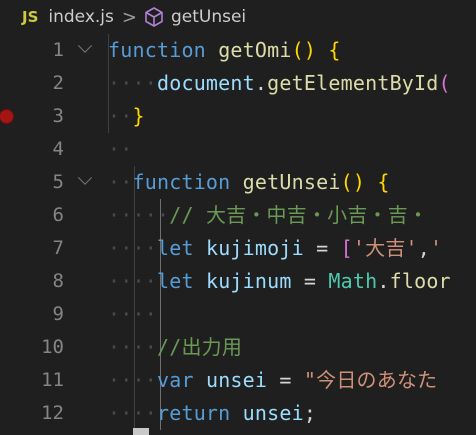  I want to click on code-line: 10 ····//出力用, so click(238, 347).